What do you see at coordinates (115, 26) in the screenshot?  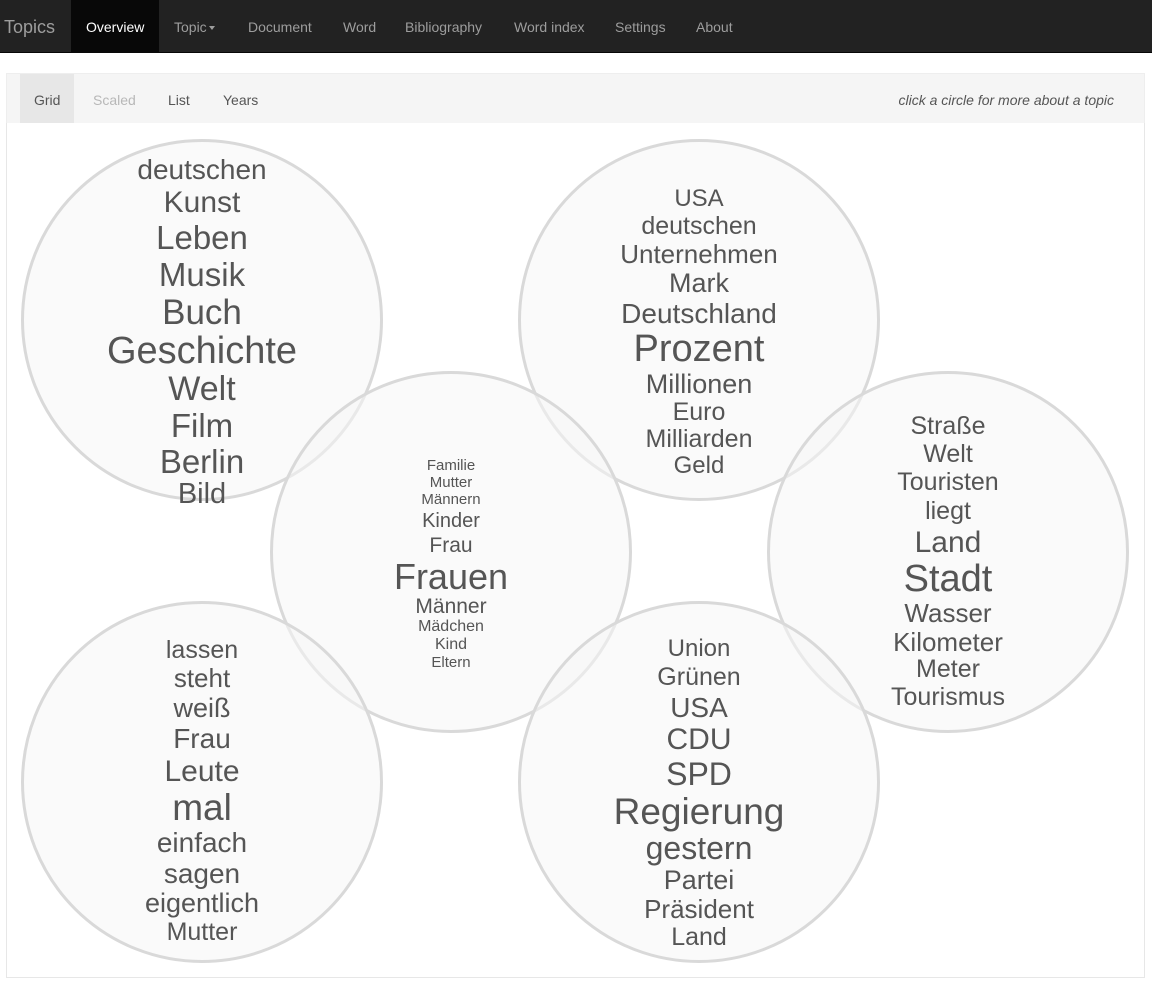 I see `nav-overview: Overview` at bounding box center [115, 26].